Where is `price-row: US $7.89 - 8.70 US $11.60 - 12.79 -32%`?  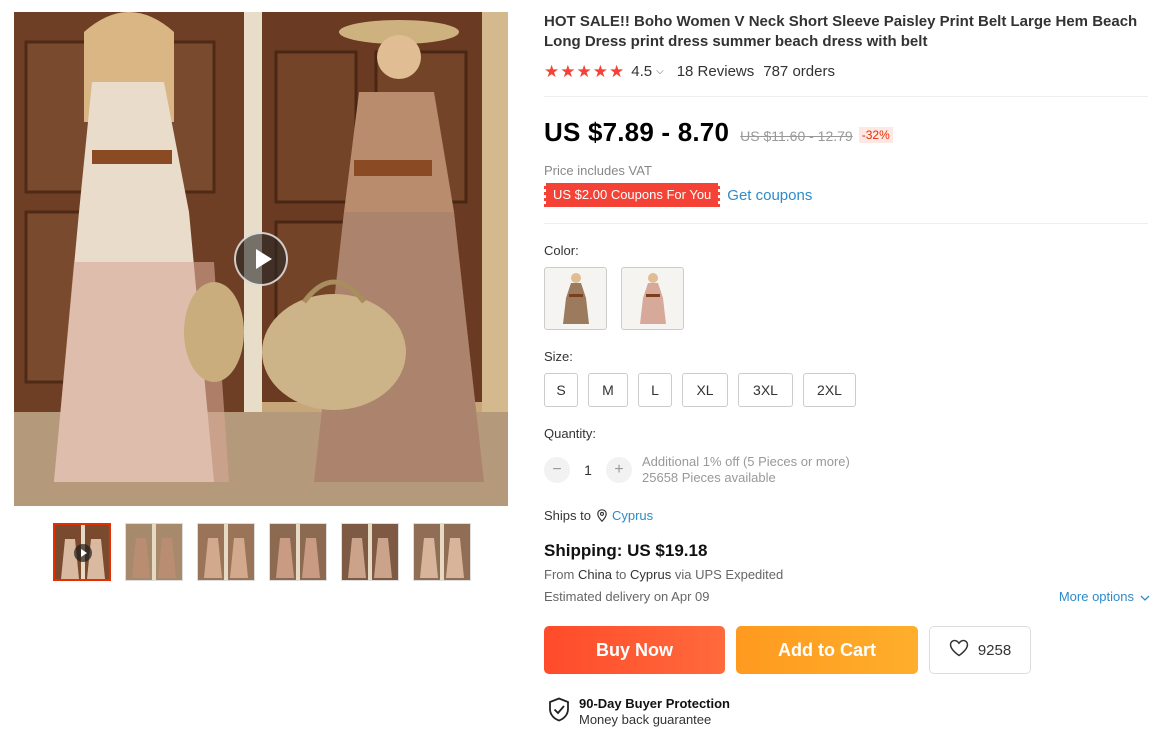 price-row: US $7.89 - 8.70 US $11.60 - 12.79 -32% is located at coordinates (847, 132).